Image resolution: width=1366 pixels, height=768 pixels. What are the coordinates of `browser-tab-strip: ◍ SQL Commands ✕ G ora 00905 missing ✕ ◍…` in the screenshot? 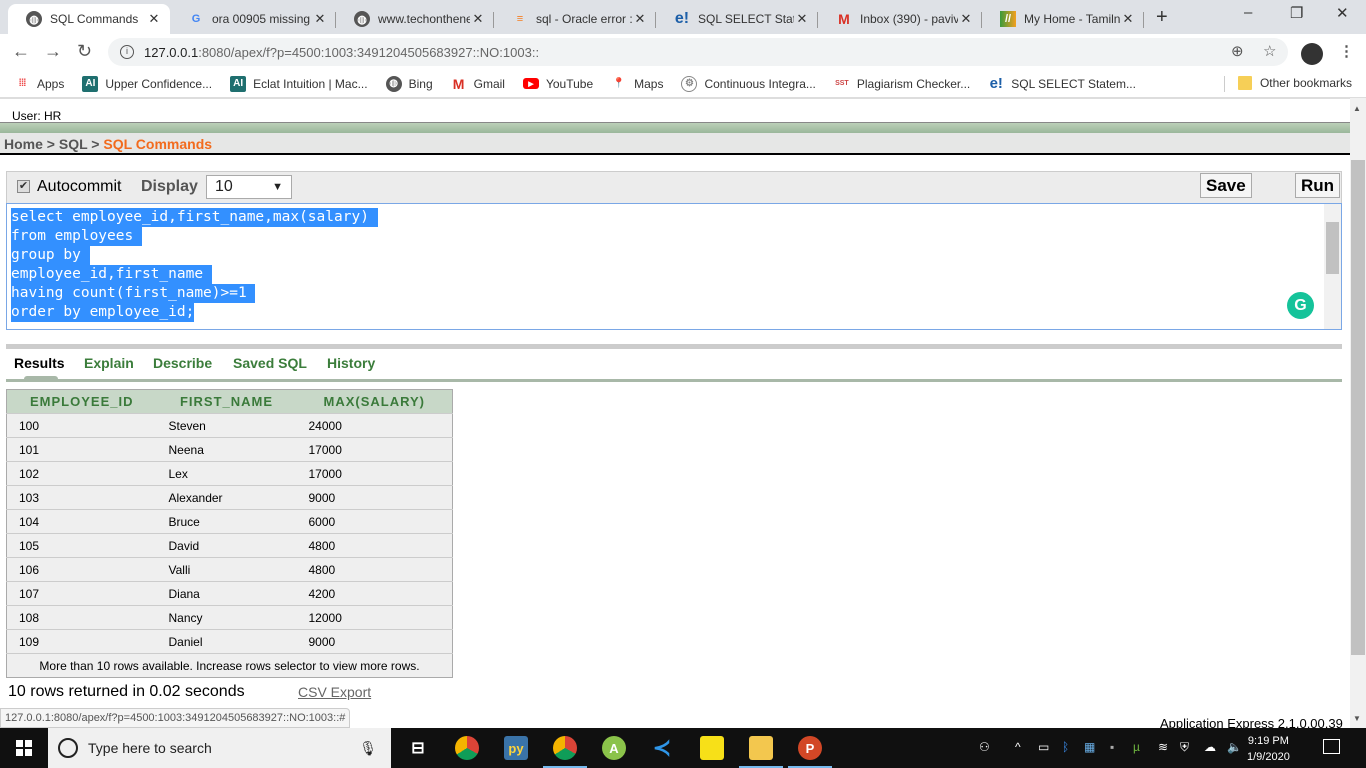 It's located at (683, 17).